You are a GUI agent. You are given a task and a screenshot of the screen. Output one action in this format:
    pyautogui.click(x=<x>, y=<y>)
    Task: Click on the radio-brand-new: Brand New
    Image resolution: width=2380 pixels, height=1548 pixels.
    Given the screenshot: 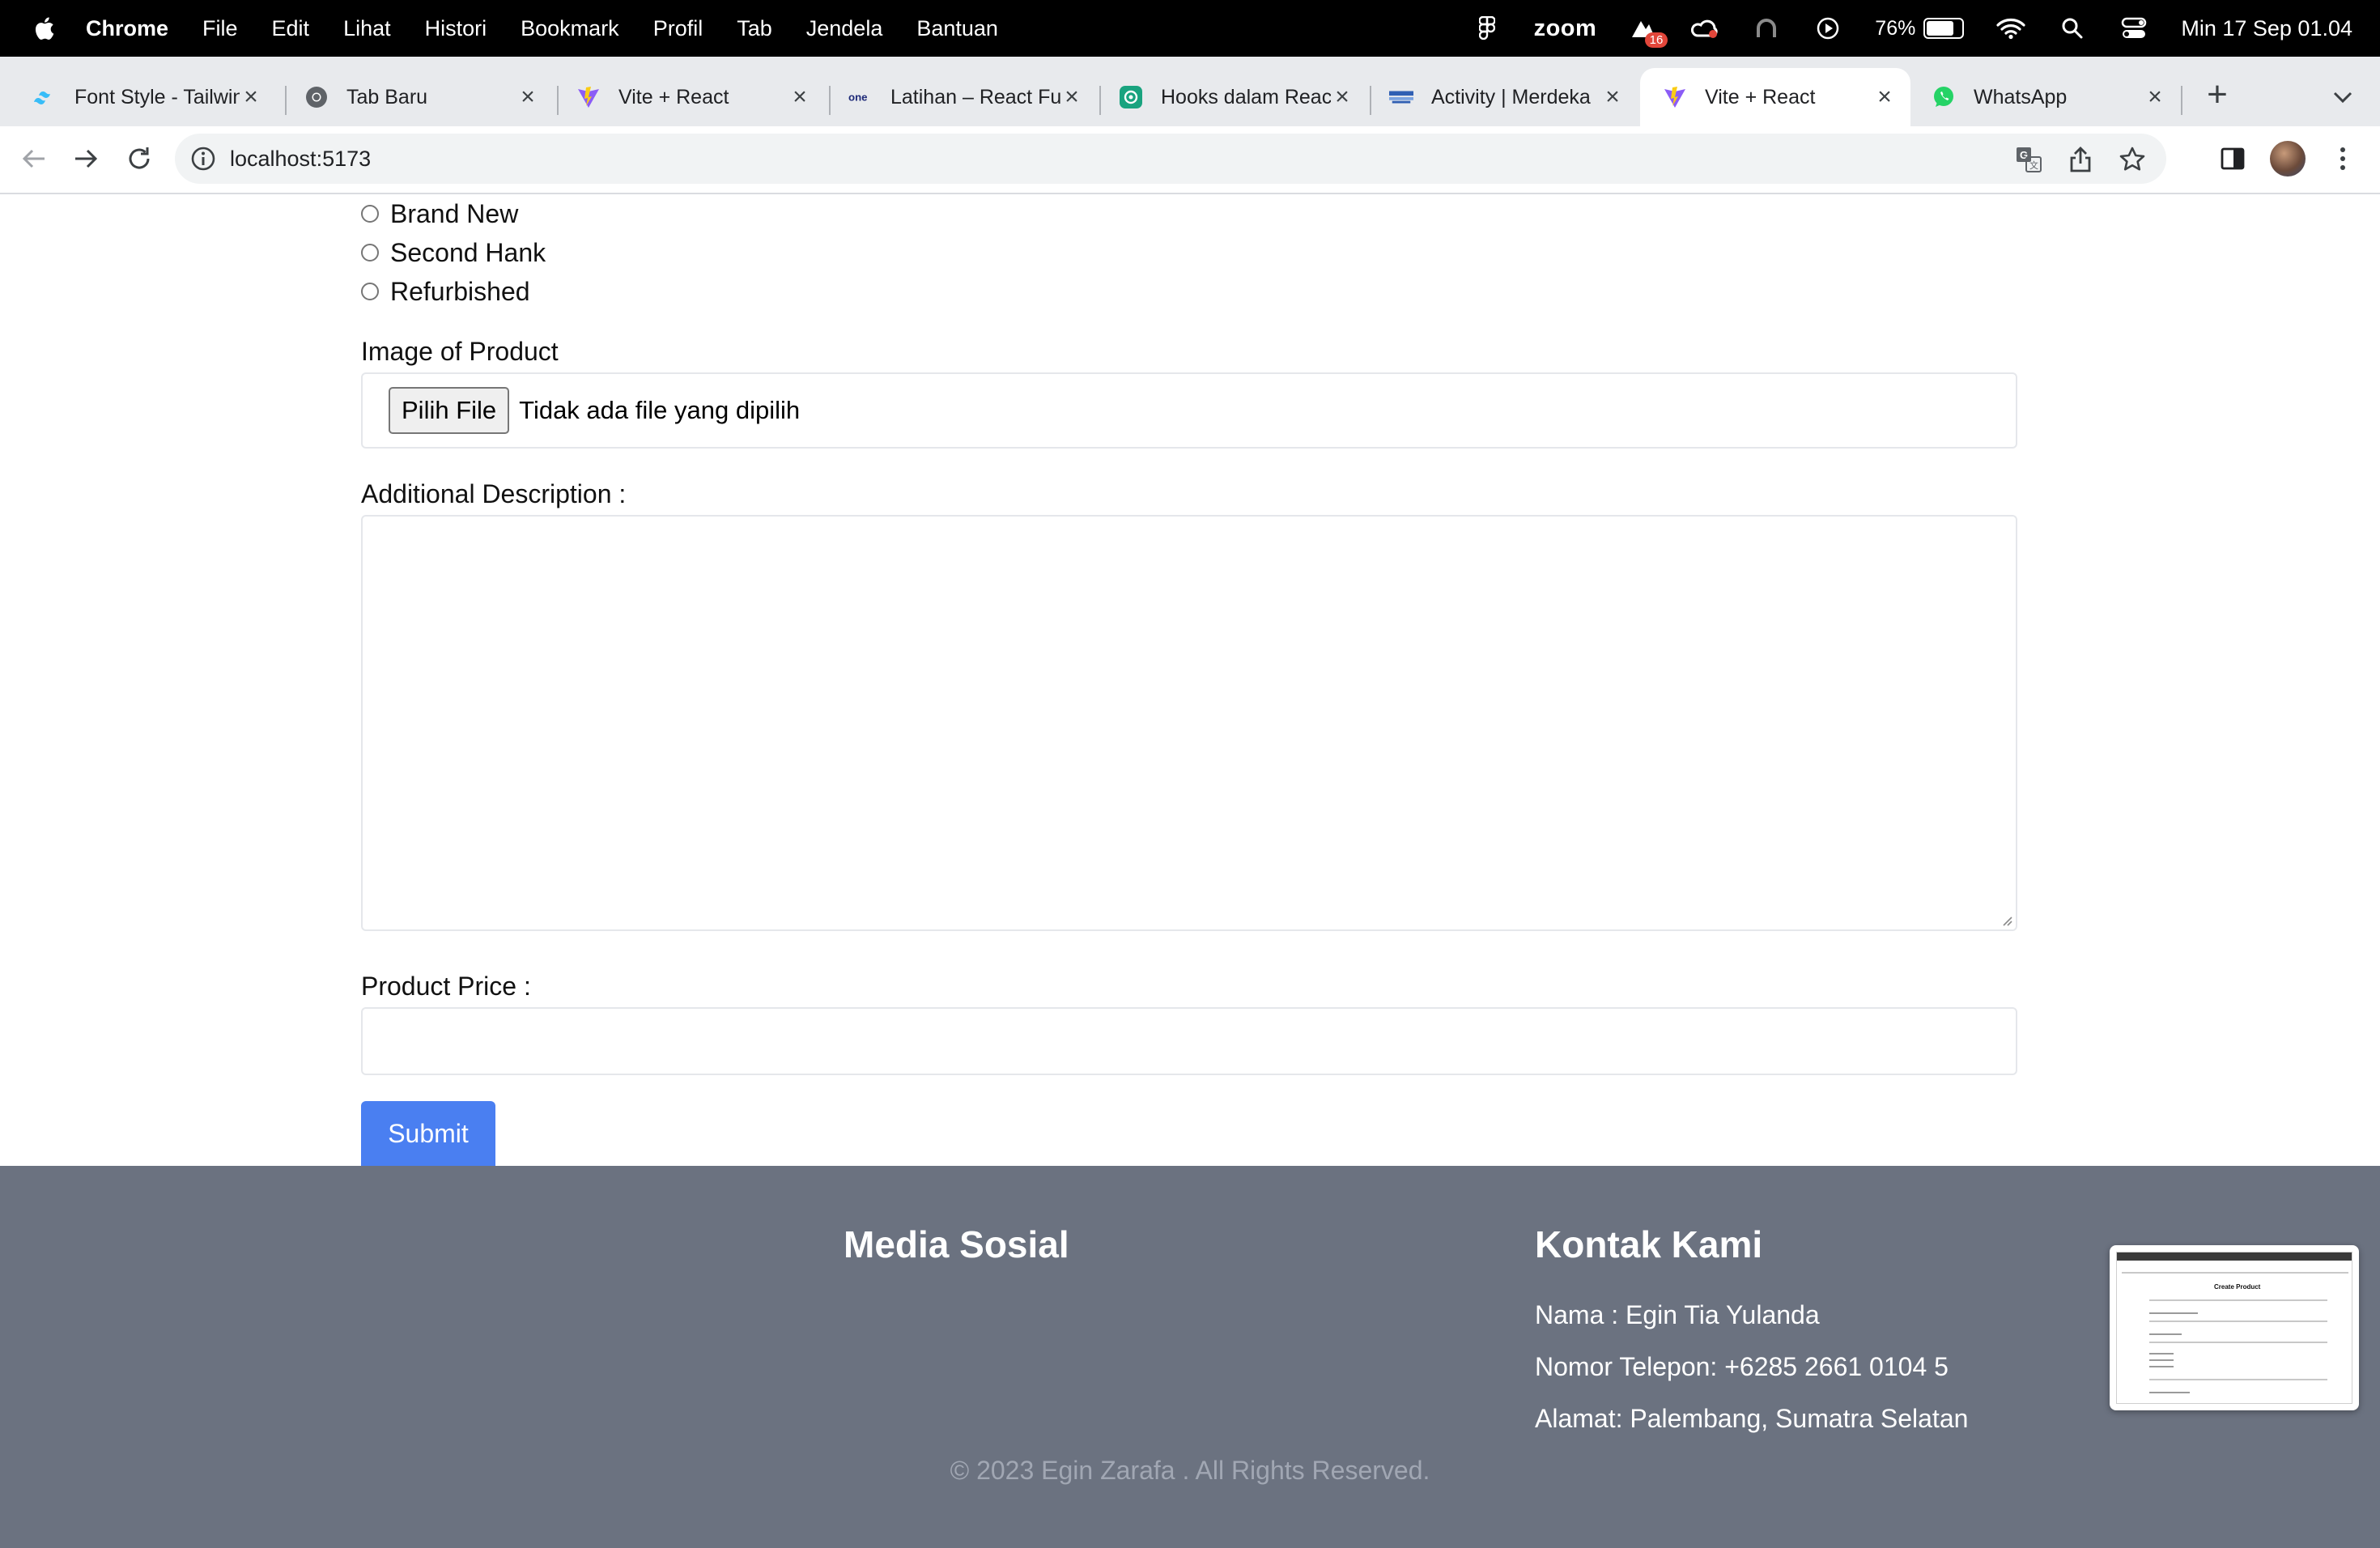 What is the action you would take?
    pyautogui.click(x=454, y=214)
    